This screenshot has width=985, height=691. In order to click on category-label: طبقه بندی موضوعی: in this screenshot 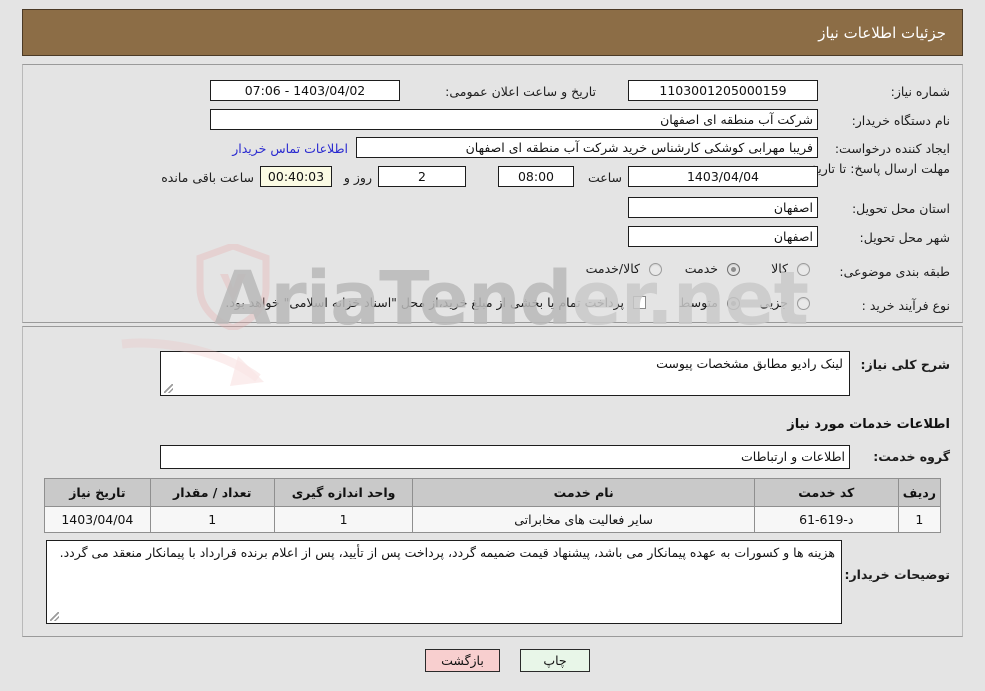, I will do `click(894, 271)`.